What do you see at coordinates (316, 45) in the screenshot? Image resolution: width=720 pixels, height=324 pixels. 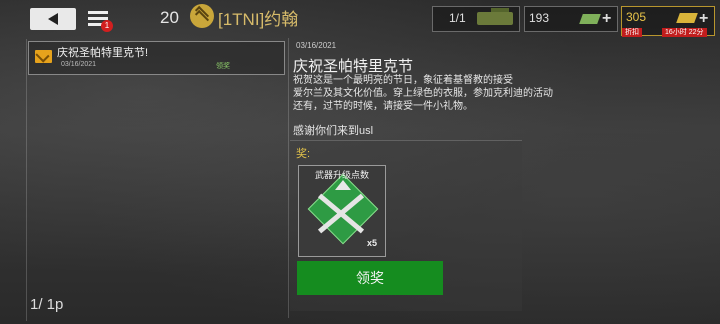 I see `detail-date: 03/16/2021` at bounding box center [316, 45].